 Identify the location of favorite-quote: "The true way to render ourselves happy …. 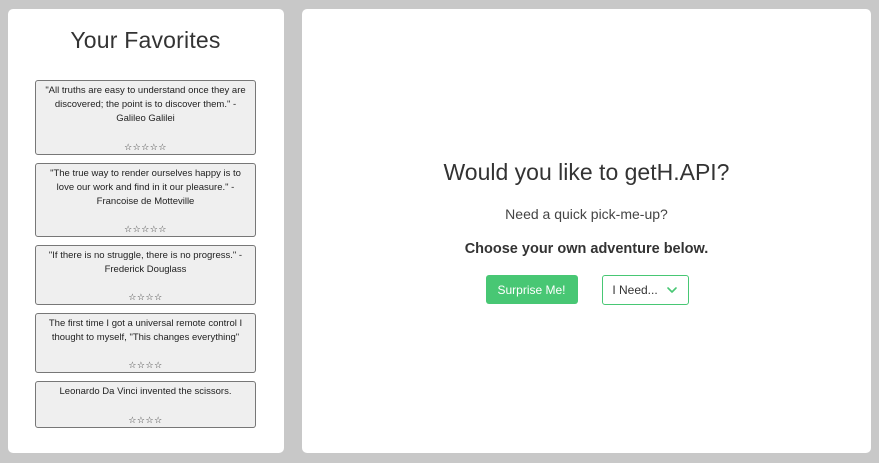
(145, 187).